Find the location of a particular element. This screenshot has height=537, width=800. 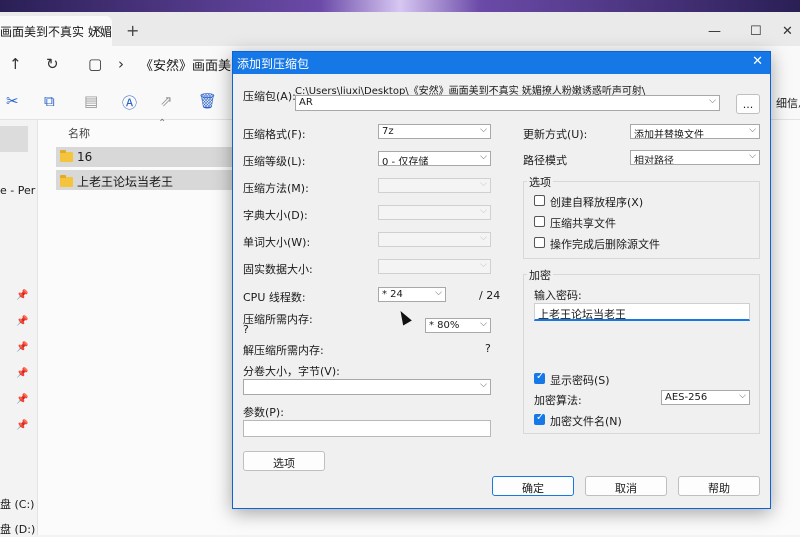

delete-checkbox is located at coordinates (539, 242).